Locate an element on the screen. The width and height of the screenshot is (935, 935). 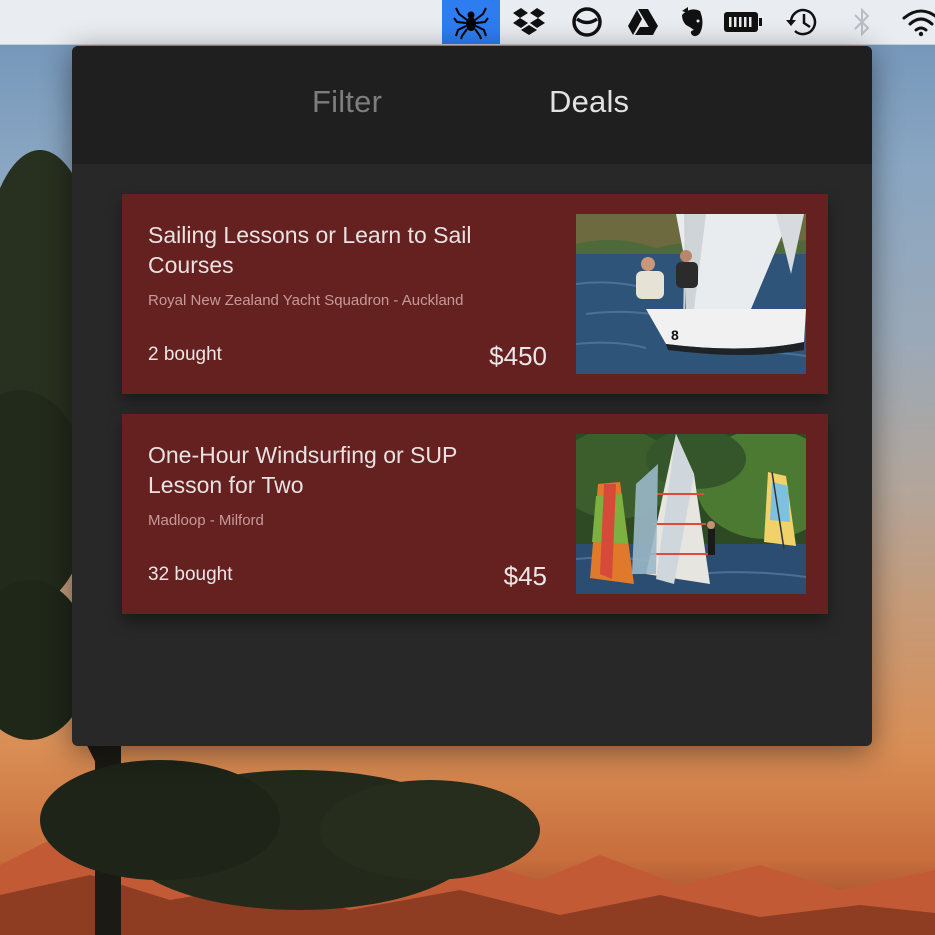
dropbox-icon is located at coordinates (529, 22).